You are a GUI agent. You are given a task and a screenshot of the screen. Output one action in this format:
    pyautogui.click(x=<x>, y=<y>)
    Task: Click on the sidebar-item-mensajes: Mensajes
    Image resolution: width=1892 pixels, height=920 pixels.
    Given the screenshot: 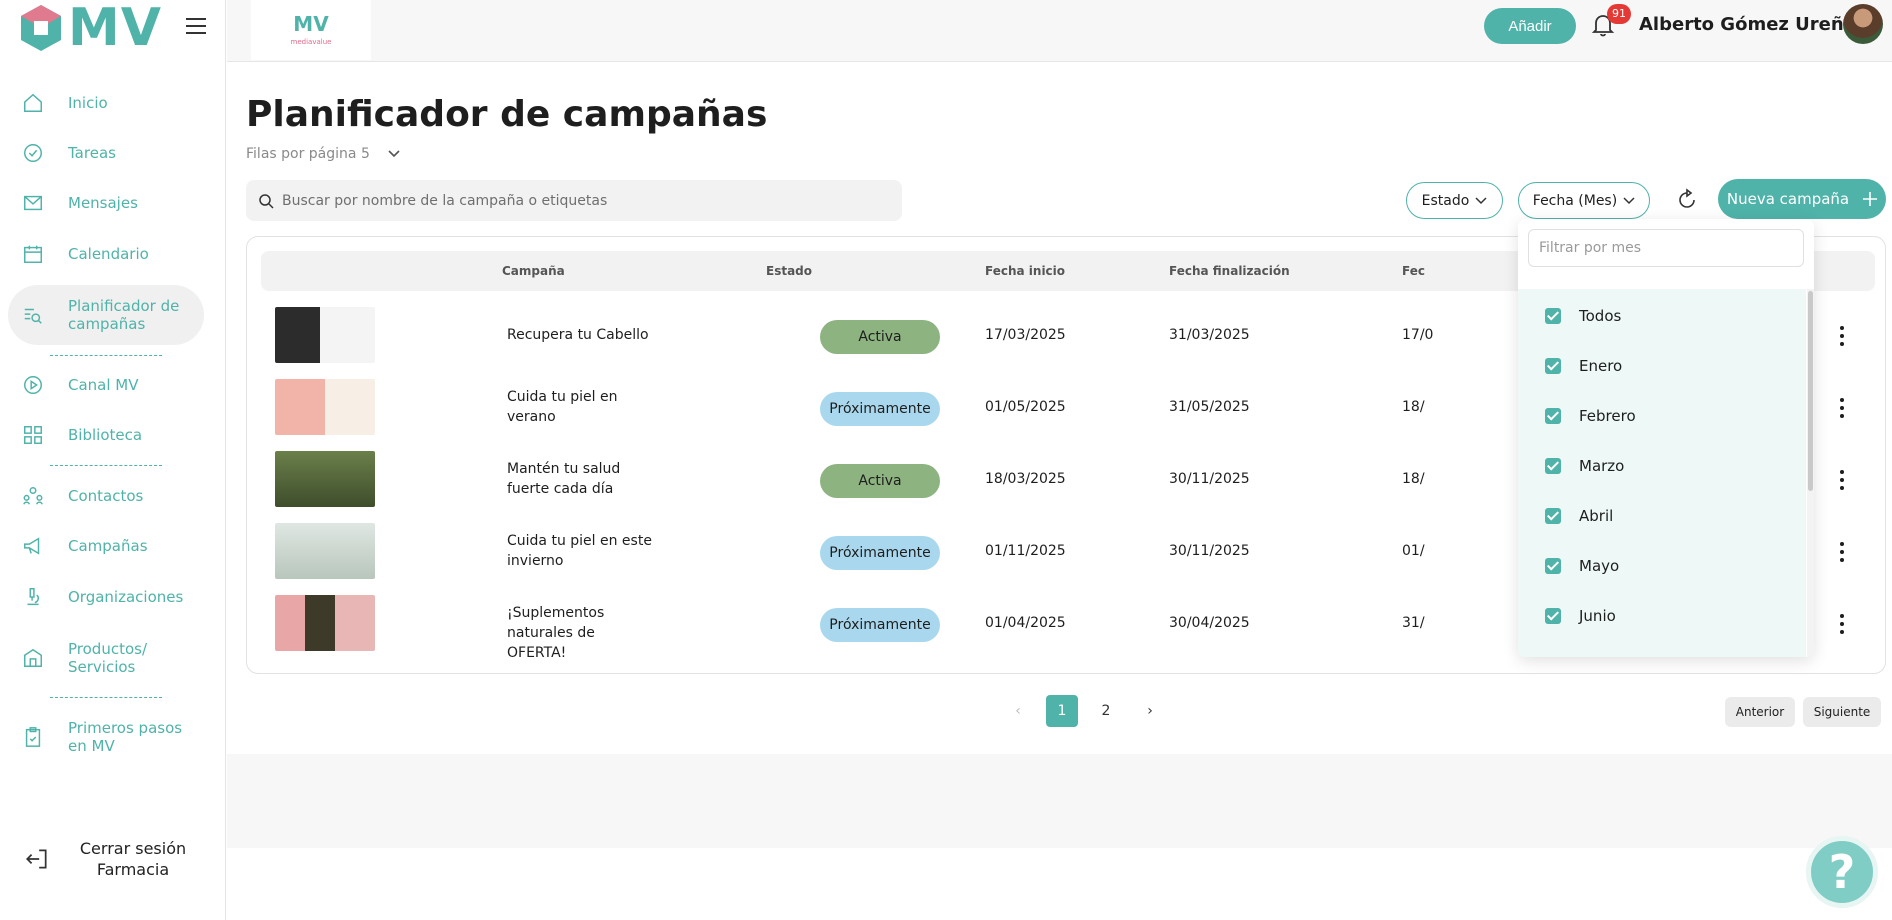 What is the action you would take?
    pyautogui.click(x=106, y=203)
    